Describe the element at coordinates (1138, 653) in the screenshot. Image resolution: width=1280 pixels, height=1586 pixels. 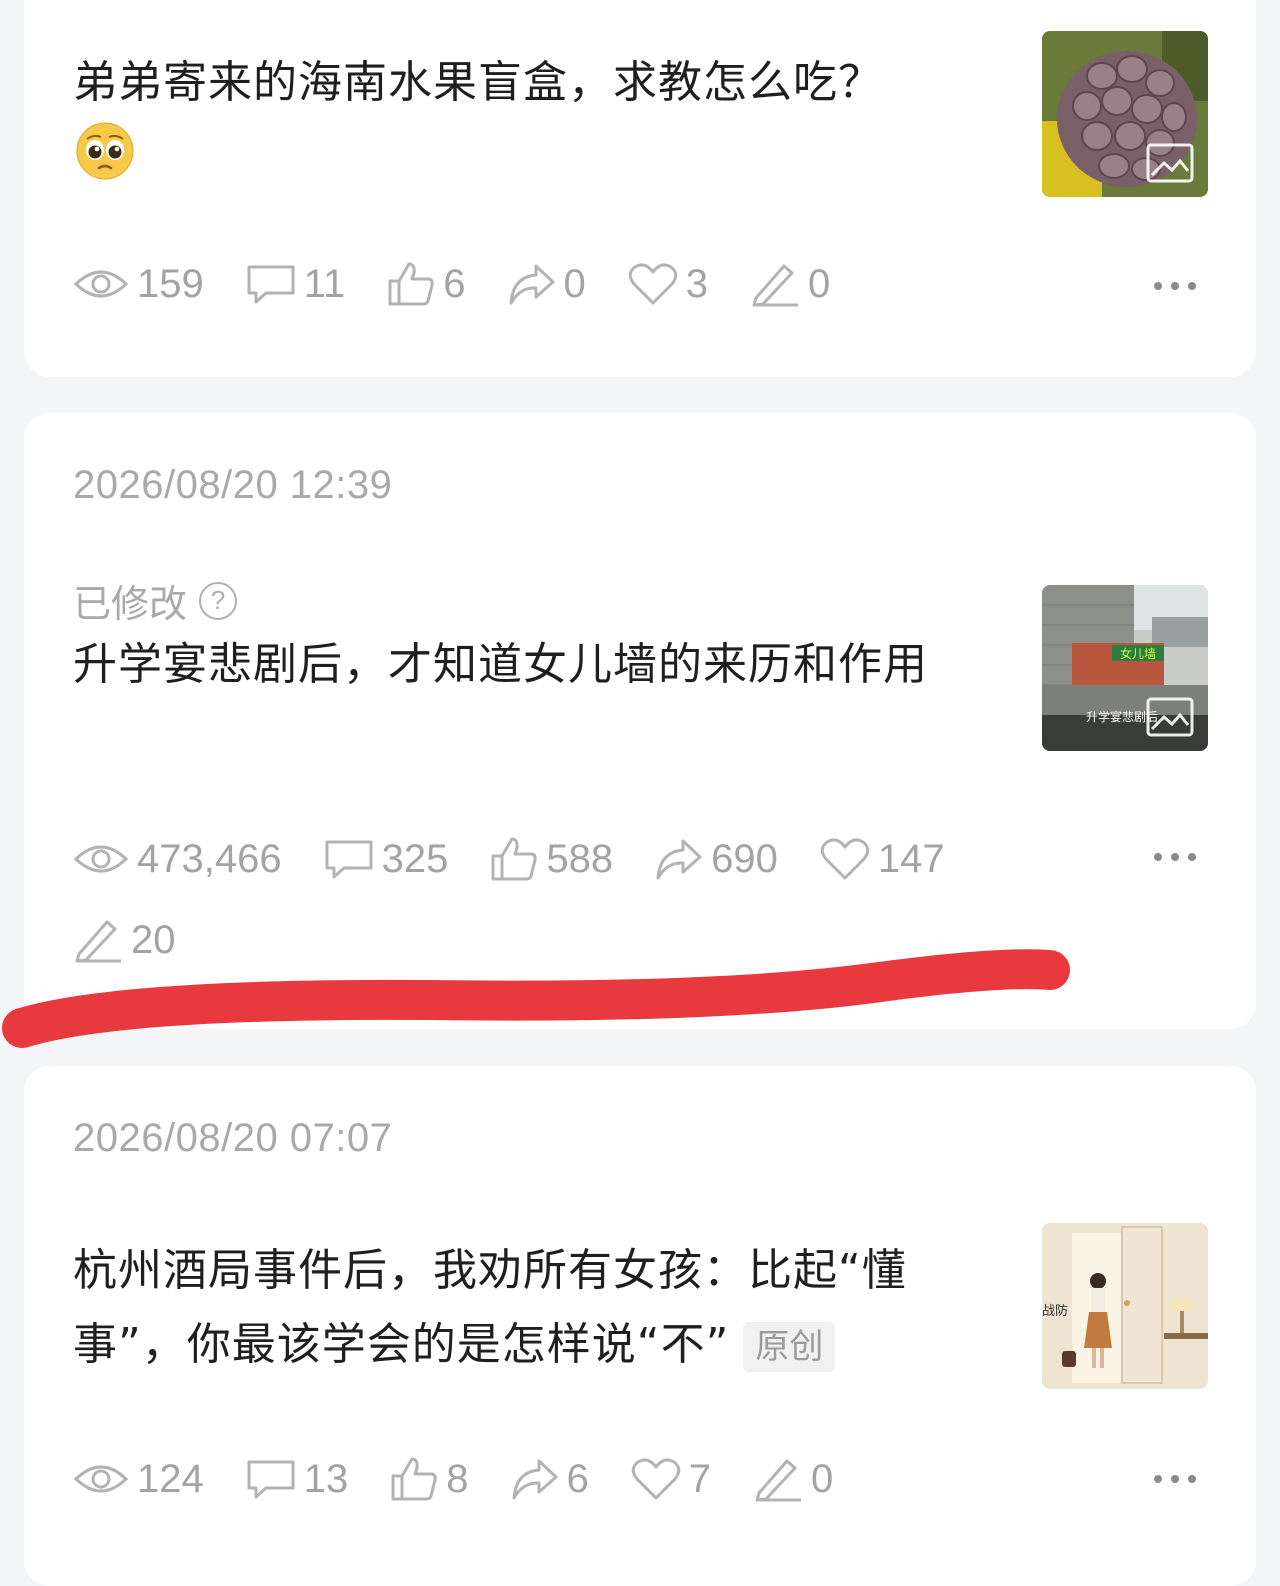
I see `thumbnail-tag-text: 女儿墙` at that location.